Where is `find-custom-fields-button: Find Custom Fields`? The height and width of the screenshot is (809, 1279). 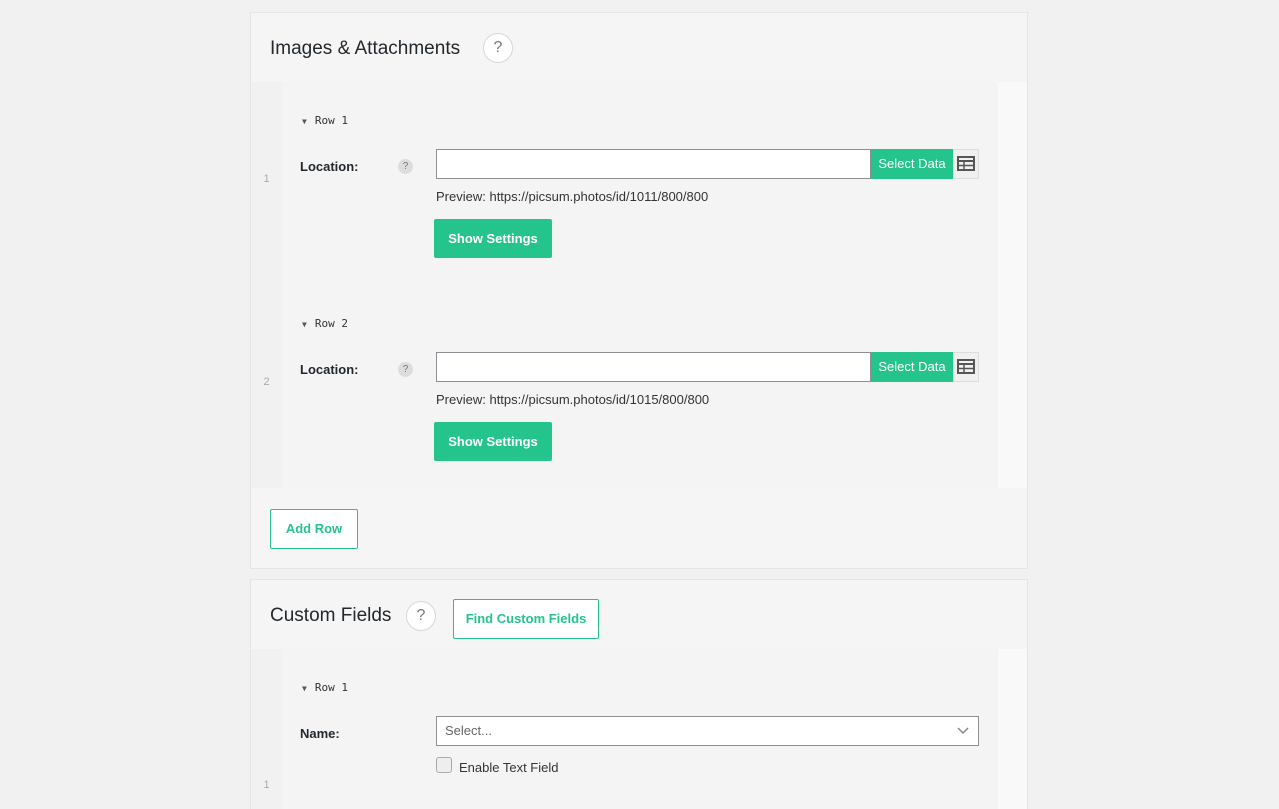
find-custom-fields-button: Find Custom Fields is located at coordinates (526, 619).